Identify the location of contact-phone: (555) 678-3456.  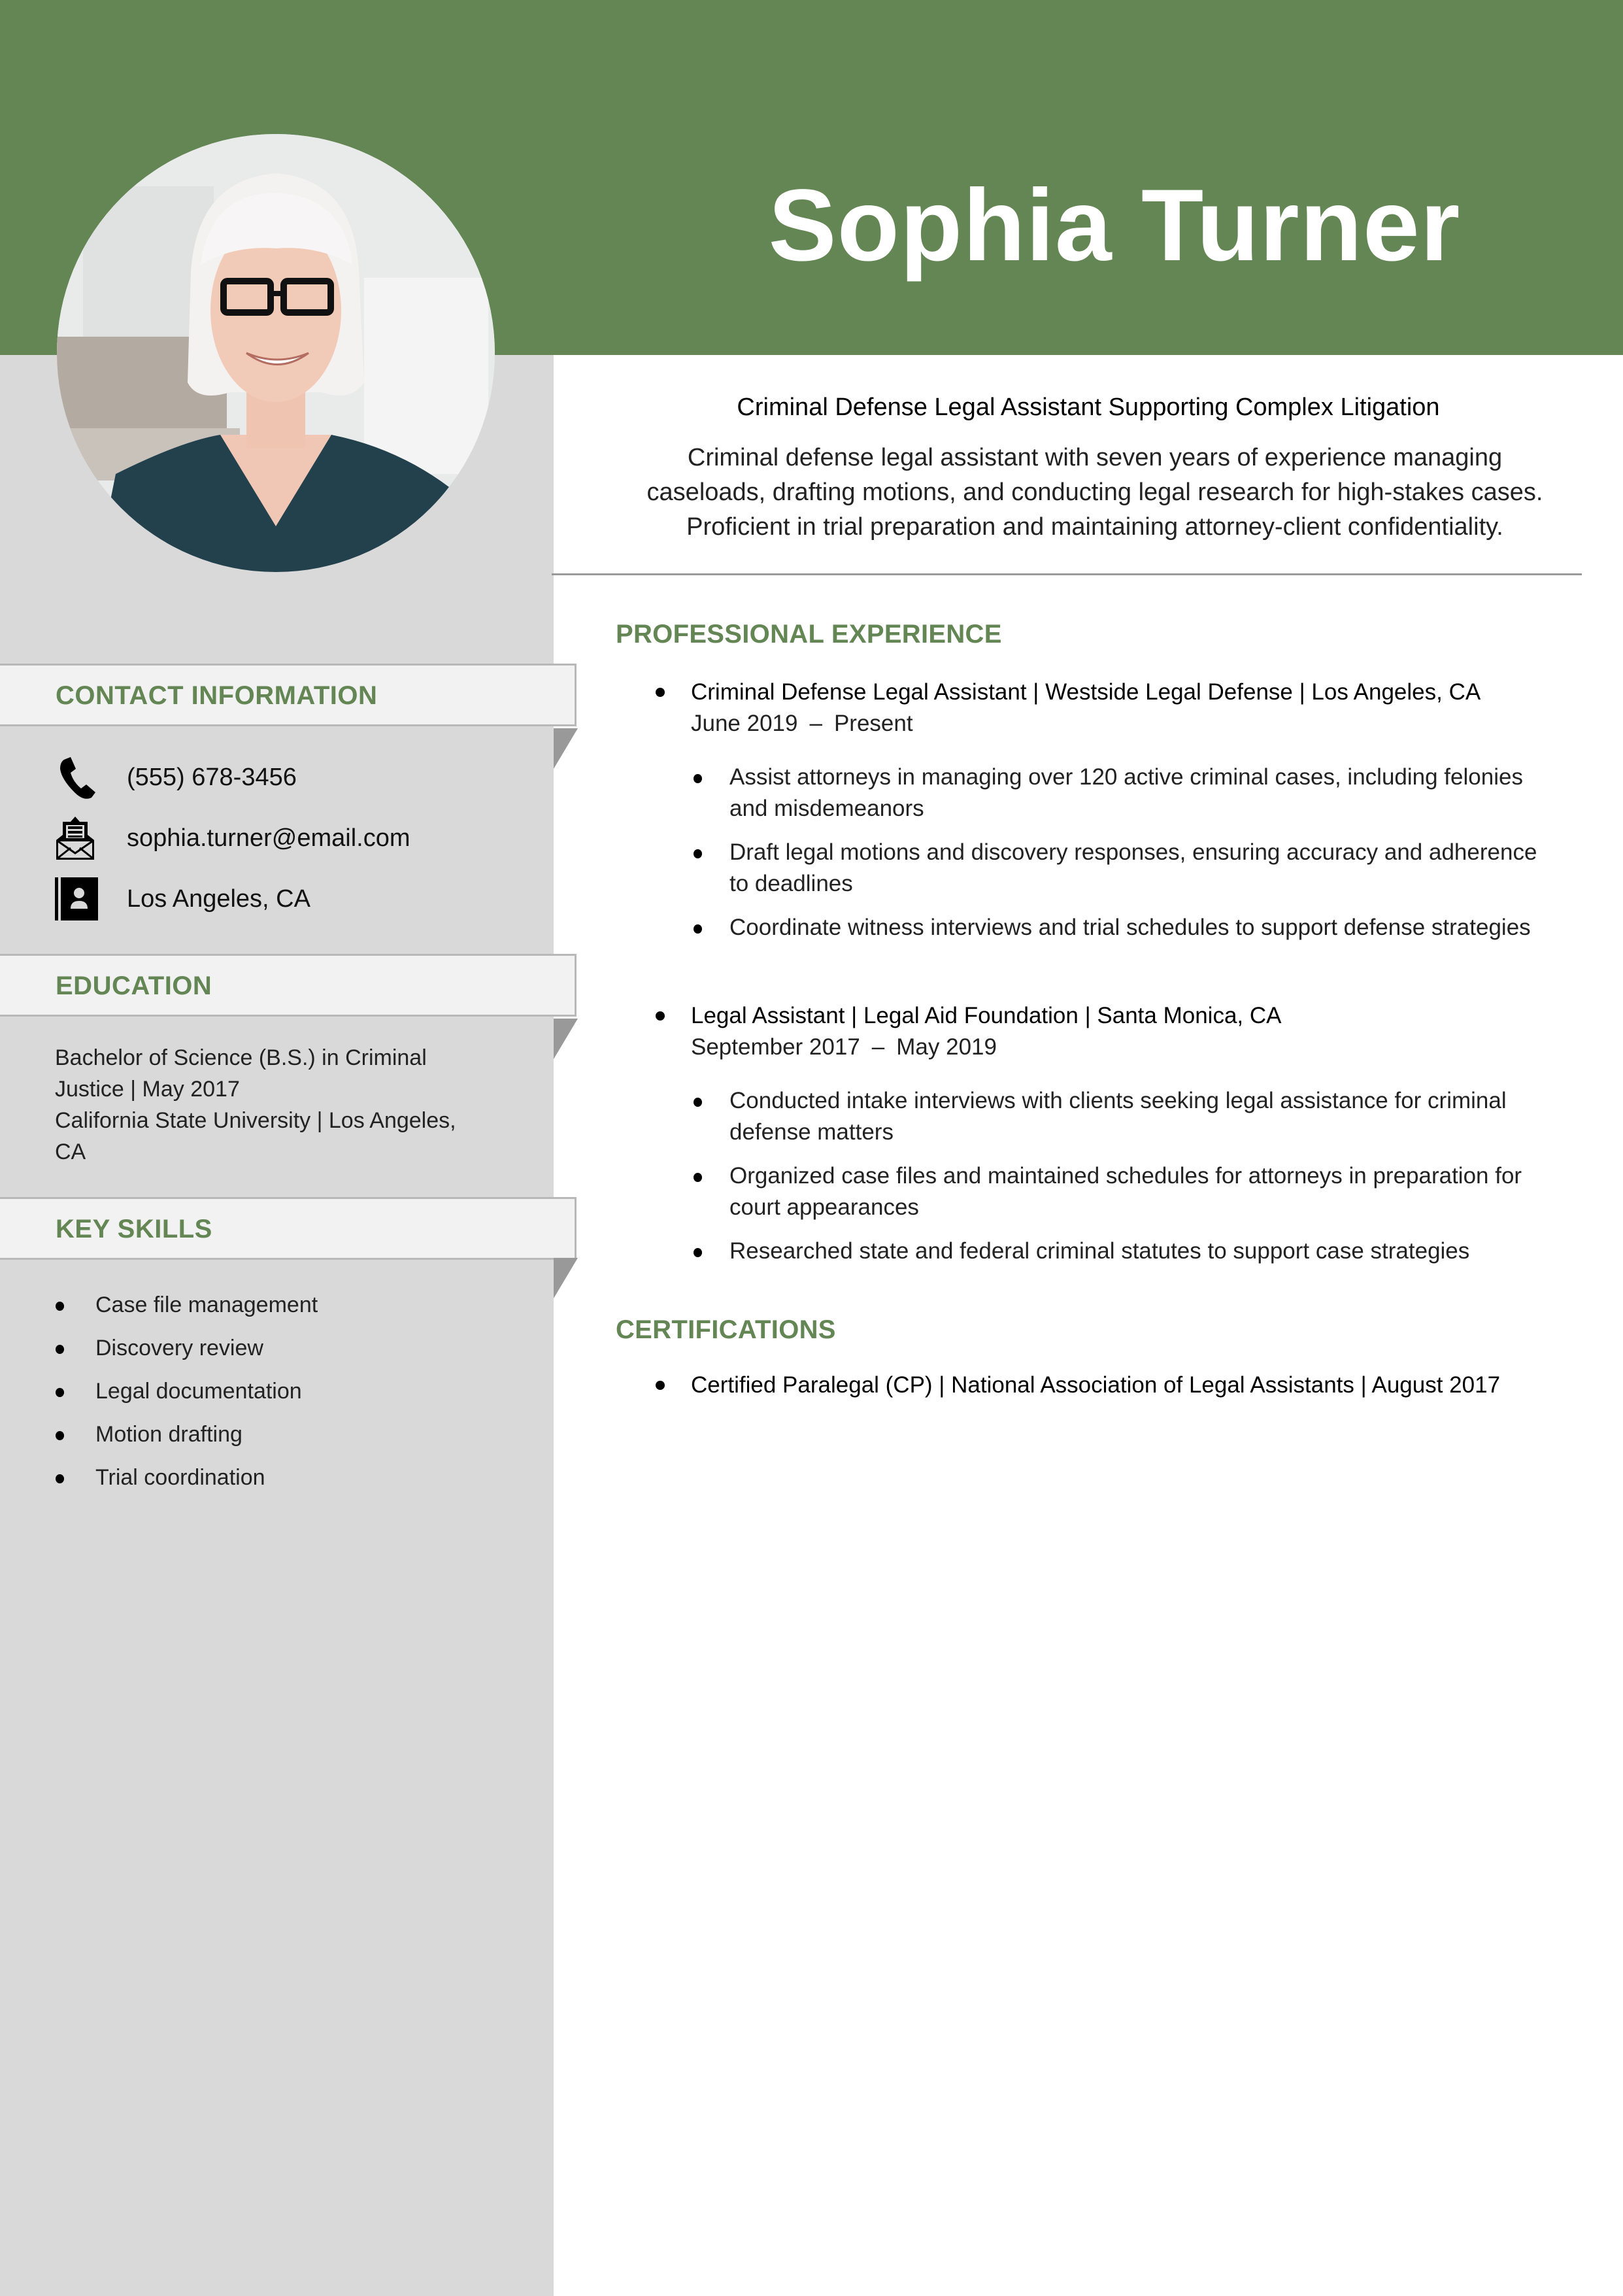
(176, 777).